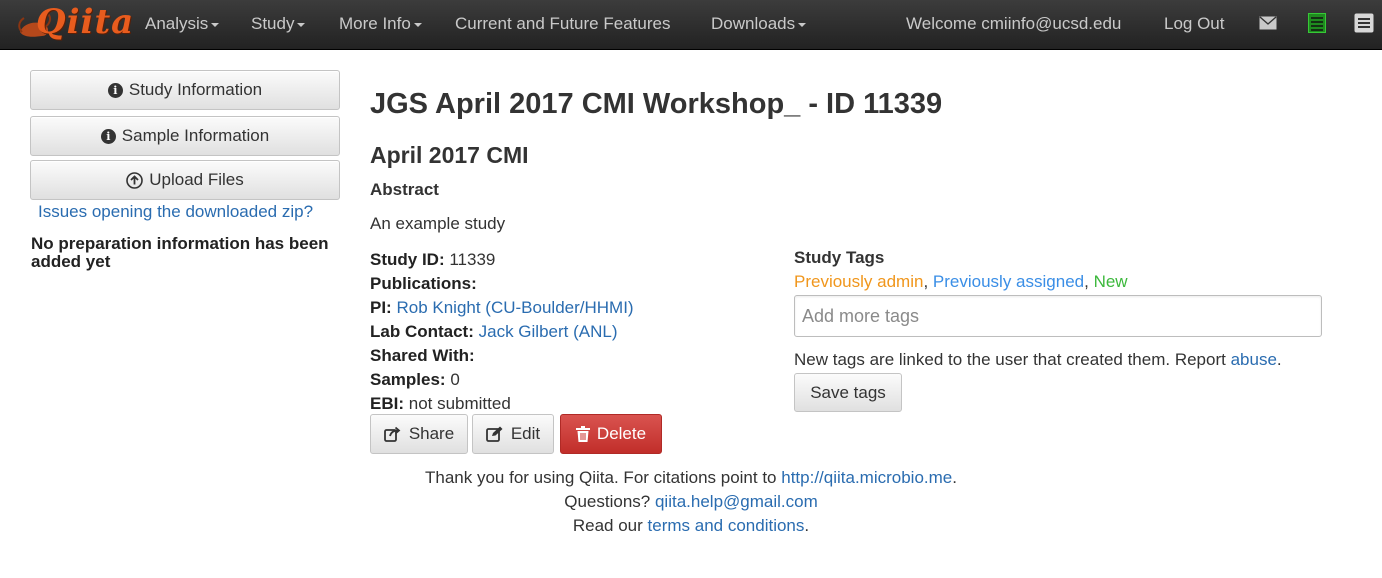  Describe the element at coordinates (1254, 359) in the screenshot. I see `report-abuse-link: abuse` at that location.